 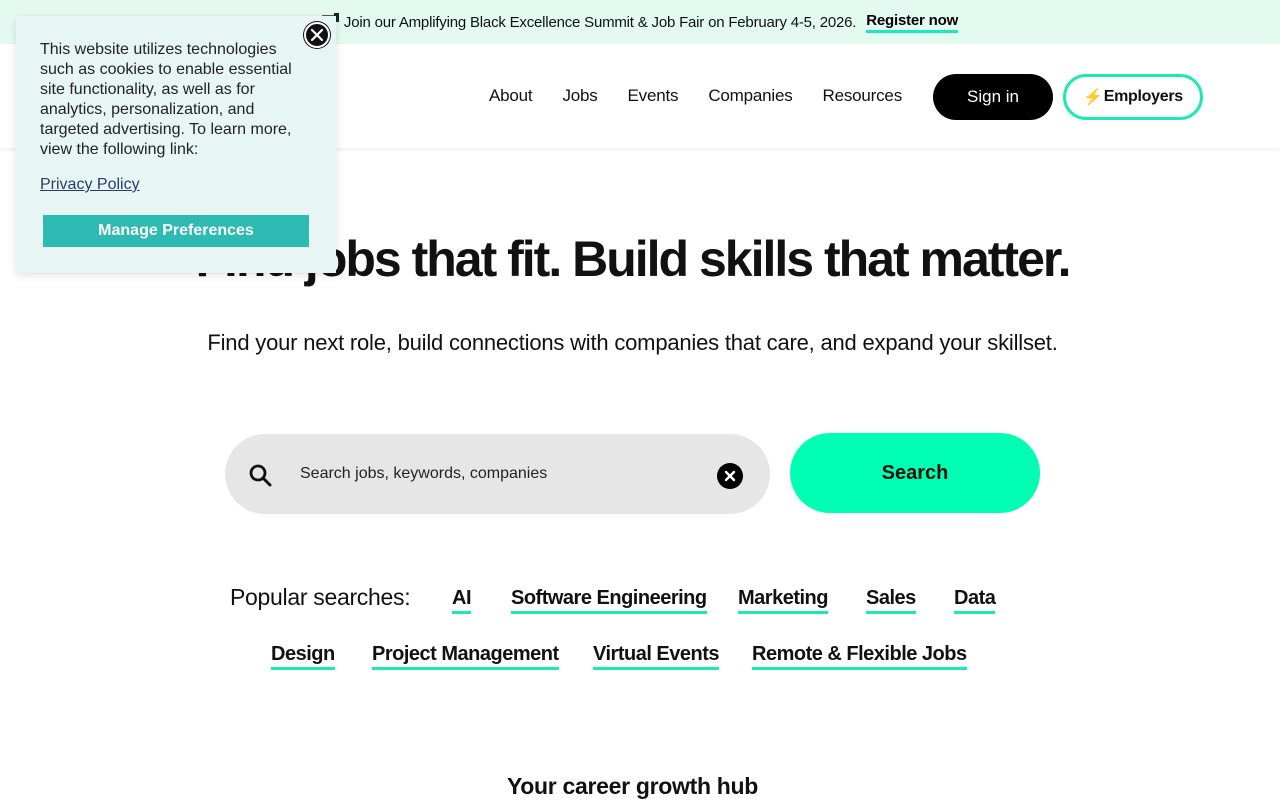 What do you see at coordinates (863, 96) in the screenshot?
I see `nav-resources: Resources` at bounding box center [863, 96].